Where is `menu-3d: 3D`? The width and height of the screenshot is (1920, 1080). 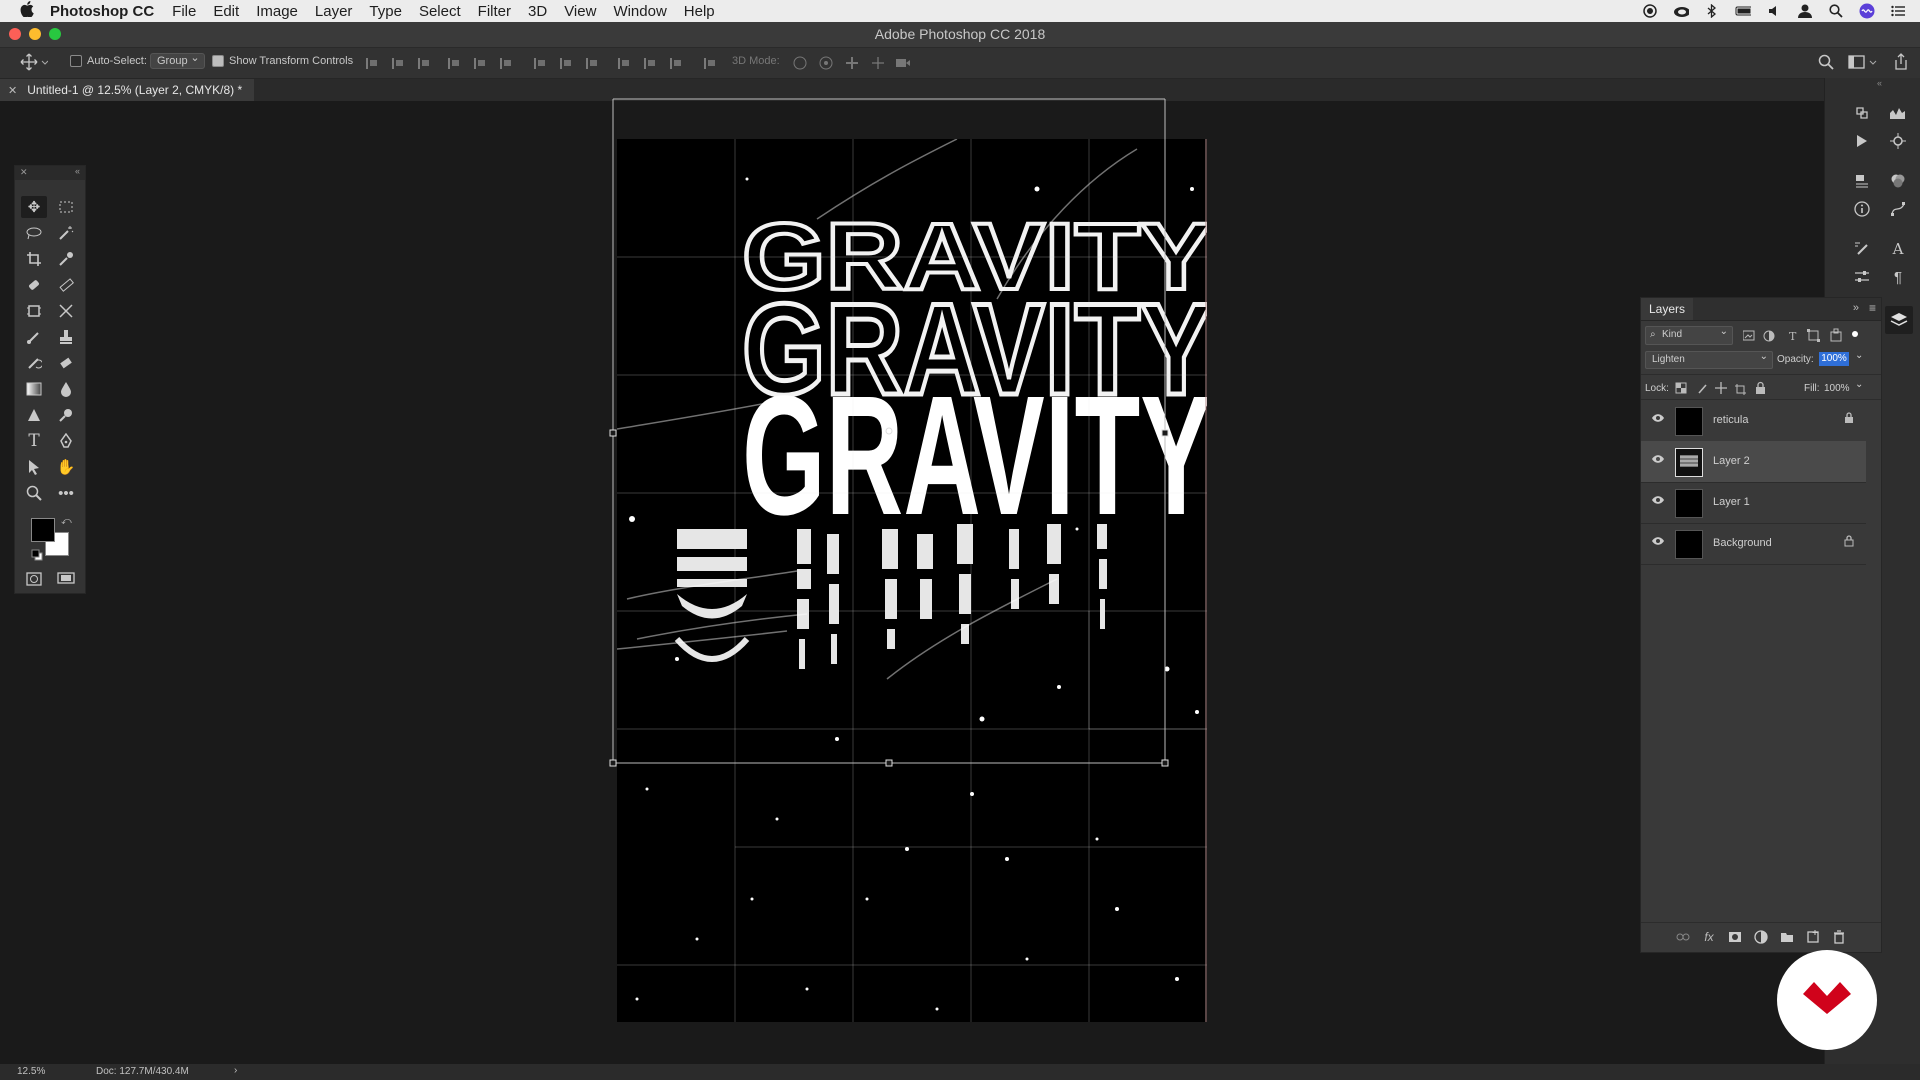
menu-3d: 3D is located at coordinates (537, 11).